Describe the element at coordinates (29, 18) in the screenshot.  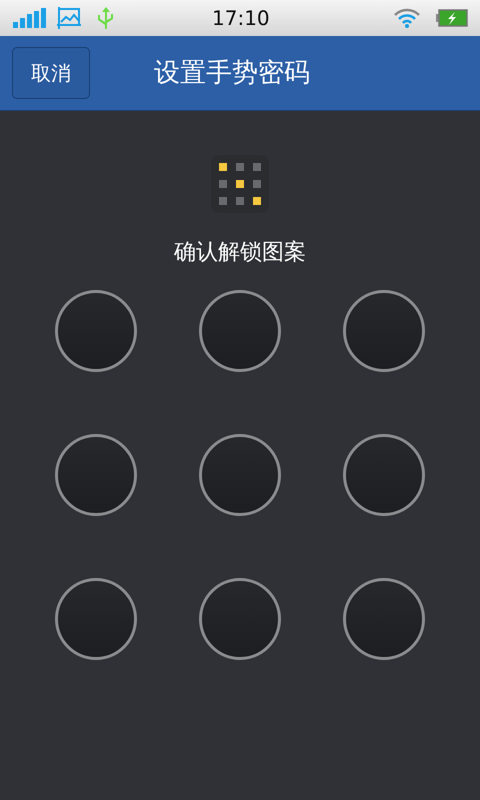
I see `signal-icon` at that location.